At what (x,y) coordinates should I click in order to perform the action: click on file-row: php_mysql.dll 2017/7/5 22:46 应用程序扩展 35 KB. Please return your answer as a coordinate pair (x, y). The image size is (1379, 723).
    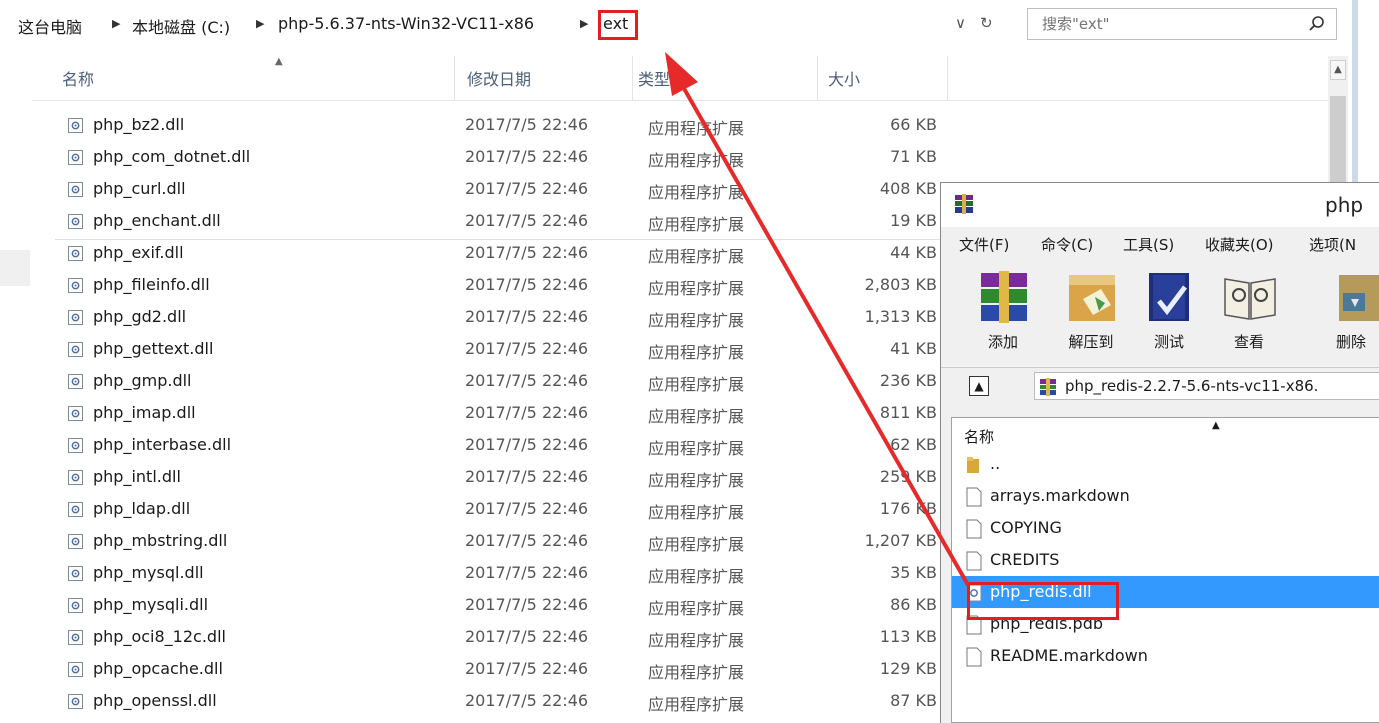
    Looking at the image, I should click on (500, 574).